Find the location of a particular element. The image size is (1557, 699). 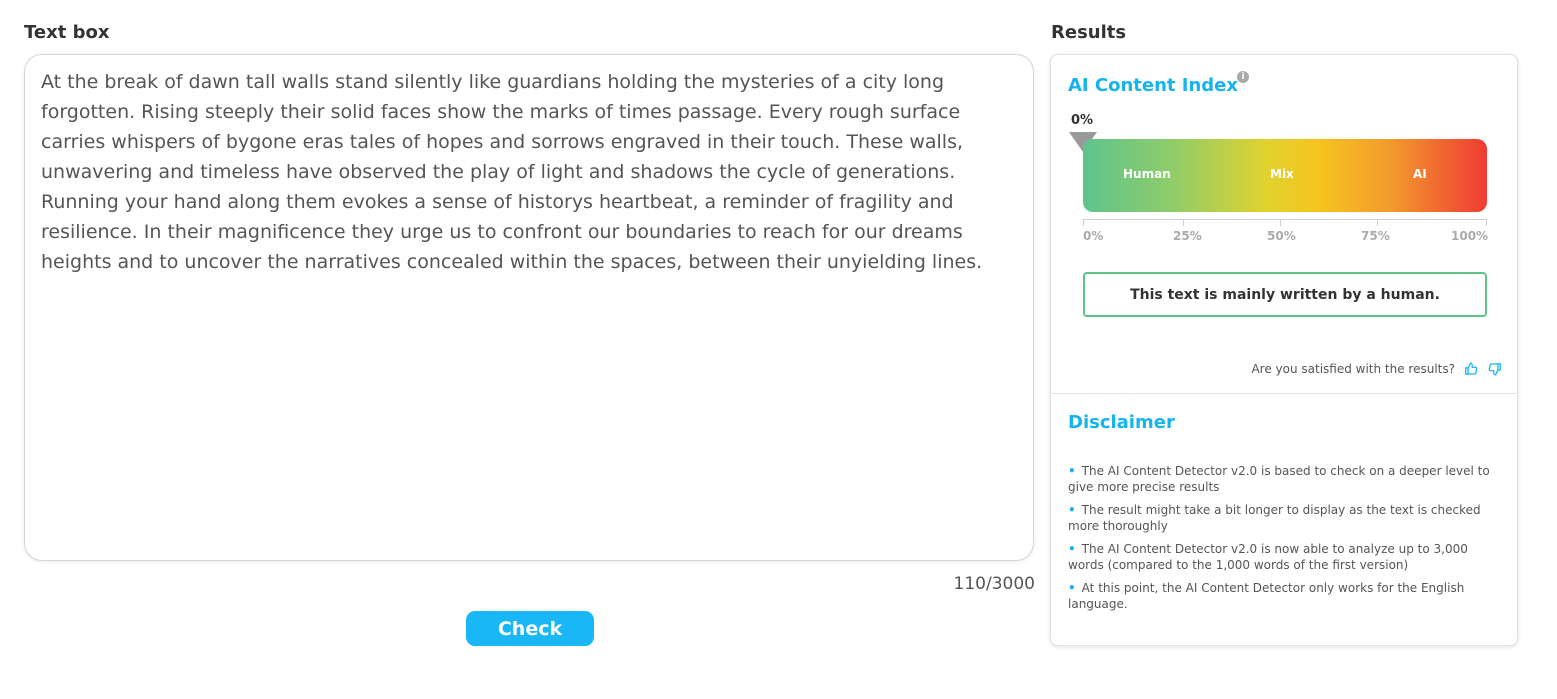

satisfaction-feedback: Are you satisfied with the results? is located at coordinates (1377, 369).